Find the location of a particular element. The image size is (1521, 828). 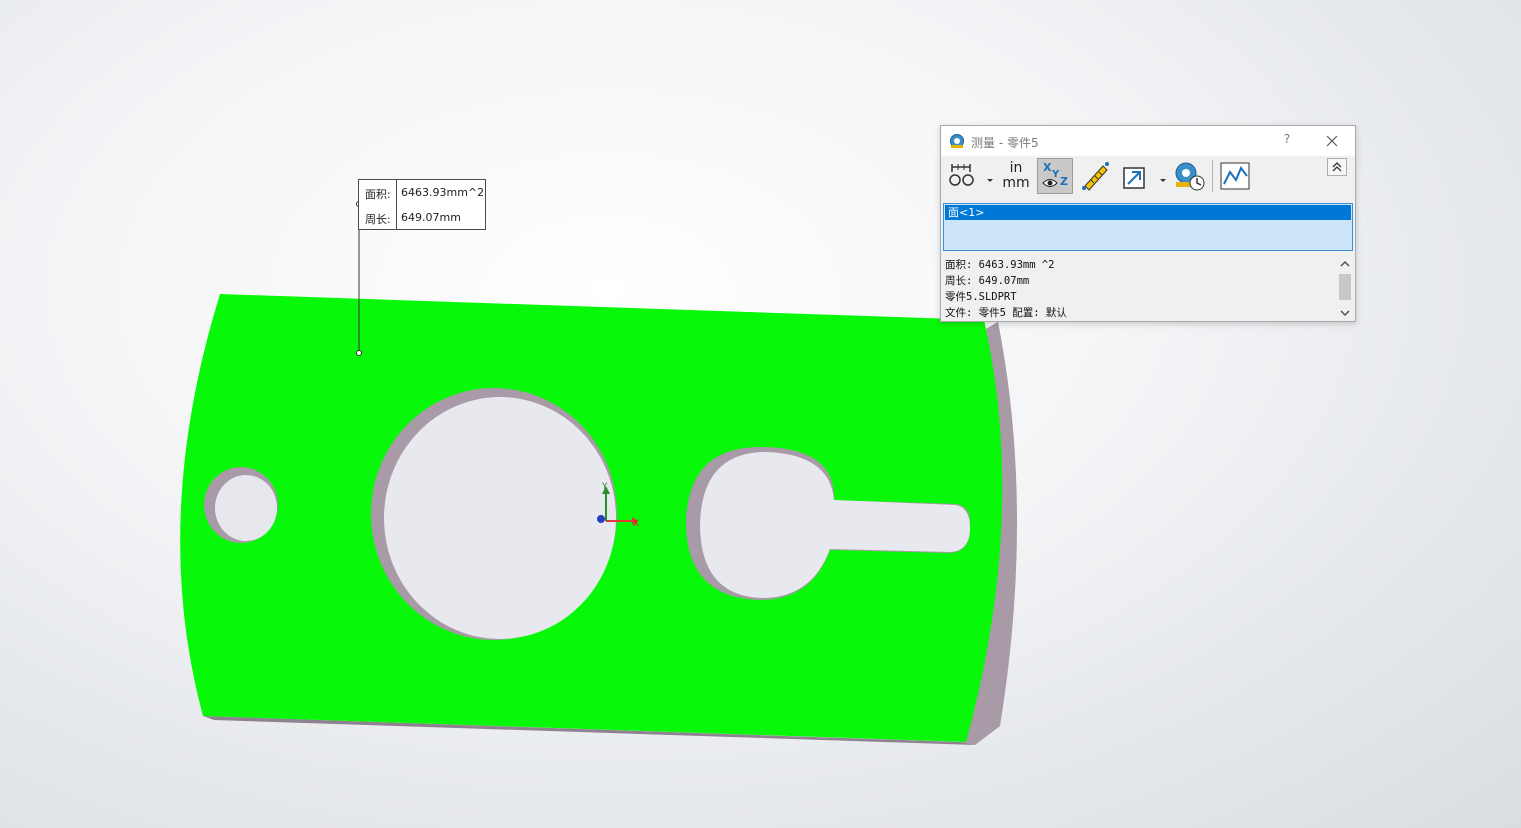

scroll-down-button is located at coordinates (1345, 312).